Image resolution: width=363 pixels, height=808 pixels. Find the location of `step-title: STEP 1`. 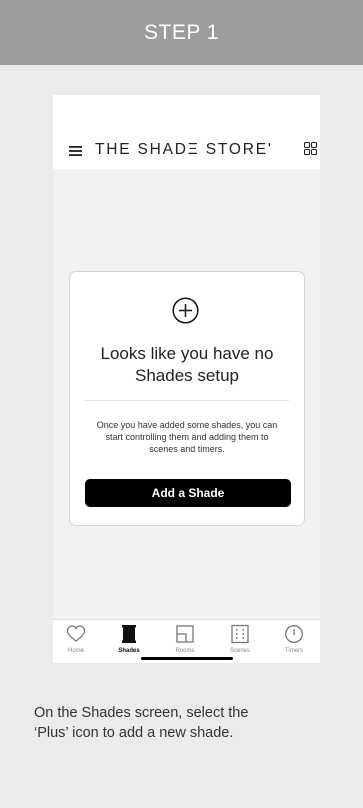

step-title: STEP 1 is located at coordinates (181, 32).